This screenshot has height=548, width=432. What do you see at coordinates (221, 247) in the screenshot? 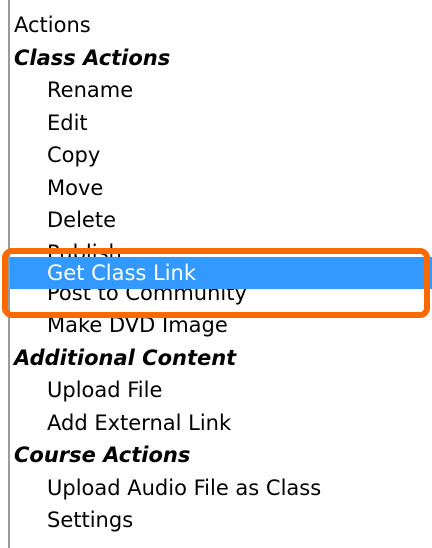
I see `option-publish: Publish` at bounding box center [221, 247].